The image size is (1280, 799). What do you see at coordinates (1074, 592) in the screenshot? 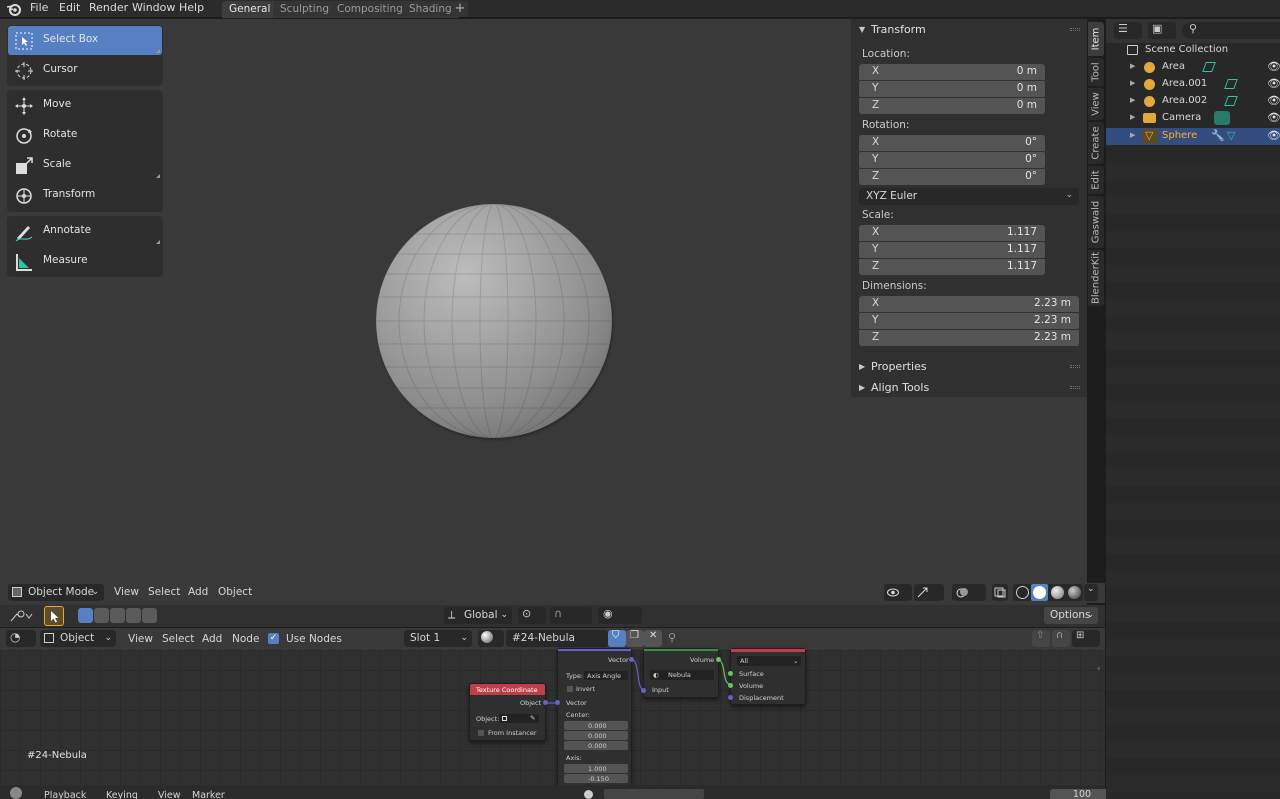
I see `rendered-shading-icon` at bounding box center [1074, 592].